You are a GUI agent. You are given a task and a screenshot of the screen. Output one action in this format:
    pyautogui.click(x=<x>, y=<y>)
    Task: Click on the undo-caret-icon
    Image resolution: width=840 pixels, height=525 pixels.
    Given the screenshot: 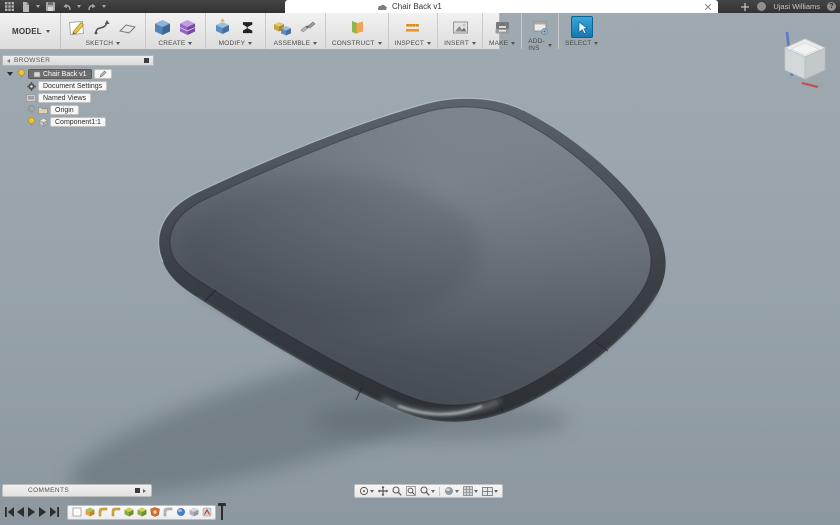 What is the action you would take?
    pyautogui.click(x=79, y=6)
    